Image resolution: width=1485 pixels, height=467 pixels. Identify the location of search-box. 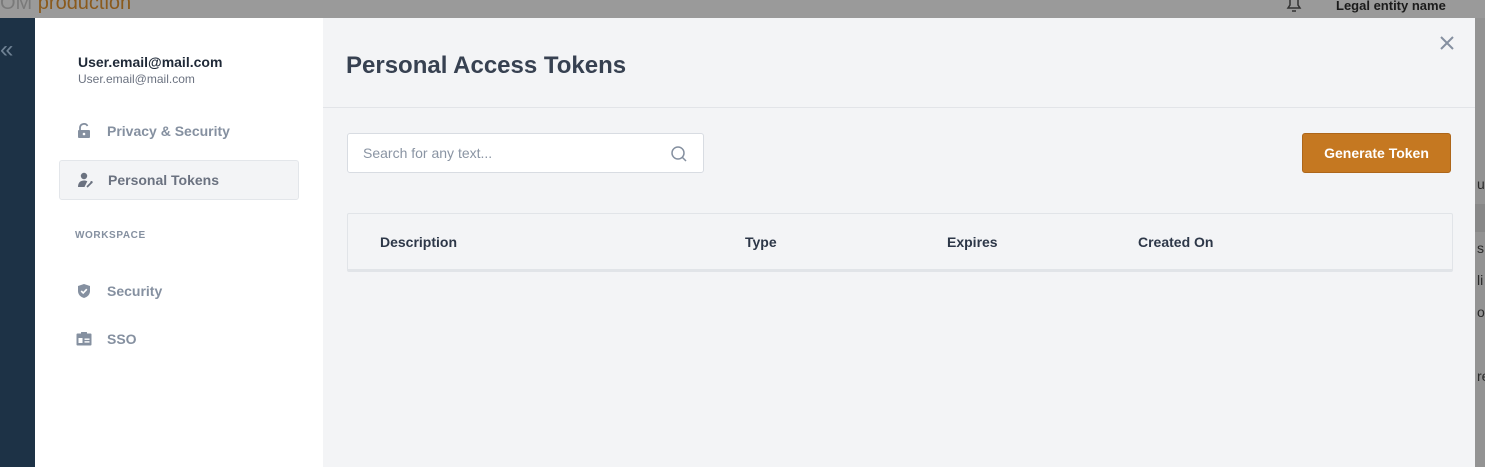
(525, 153).